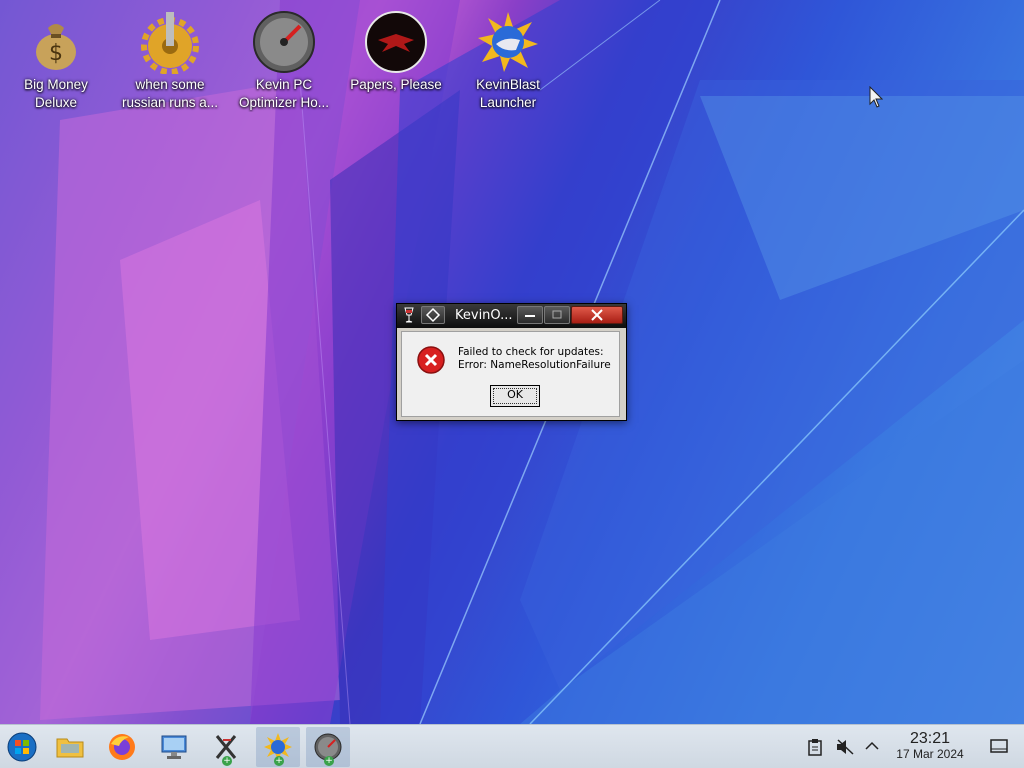 Image resolution: width=1024 pixels, height=768 pixels. What do you see at coordinates (872, 747) in the screenshot?
I see `chevron-up-icon` at bounding box center [872, 747].